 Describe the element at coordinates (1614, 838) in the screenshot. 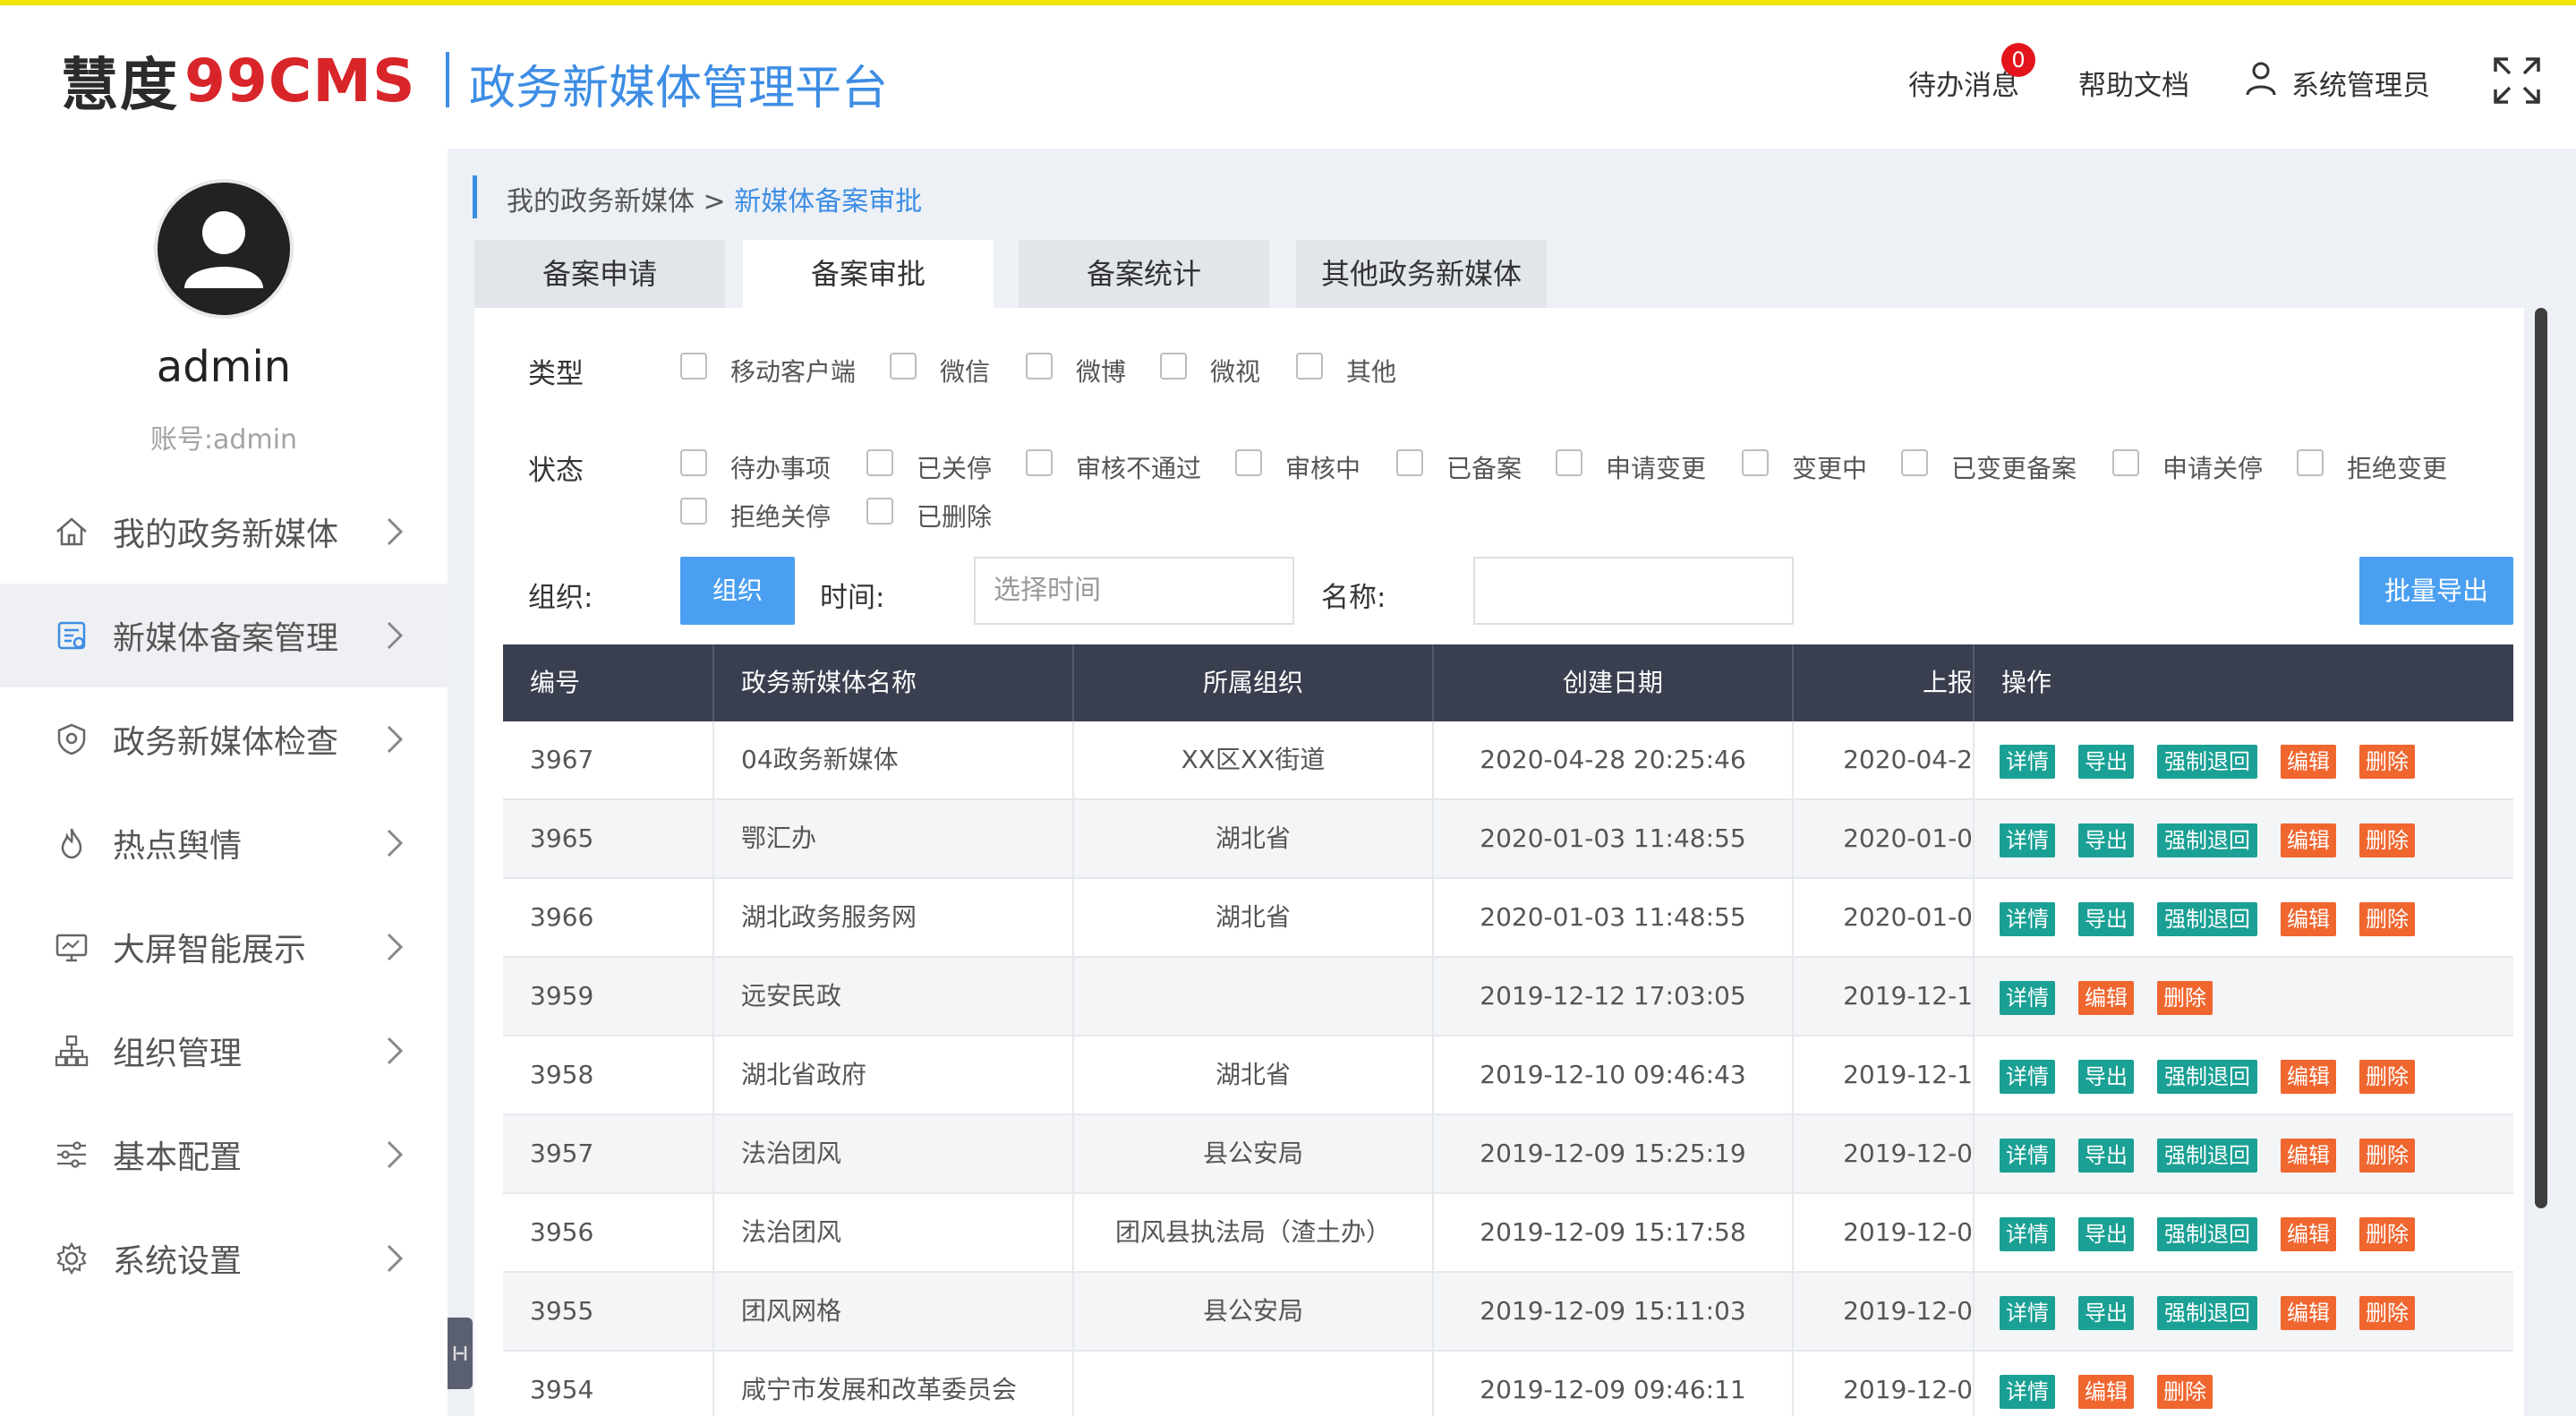

I see `cell-created: 2020-01-03 11:48:55` at that location.